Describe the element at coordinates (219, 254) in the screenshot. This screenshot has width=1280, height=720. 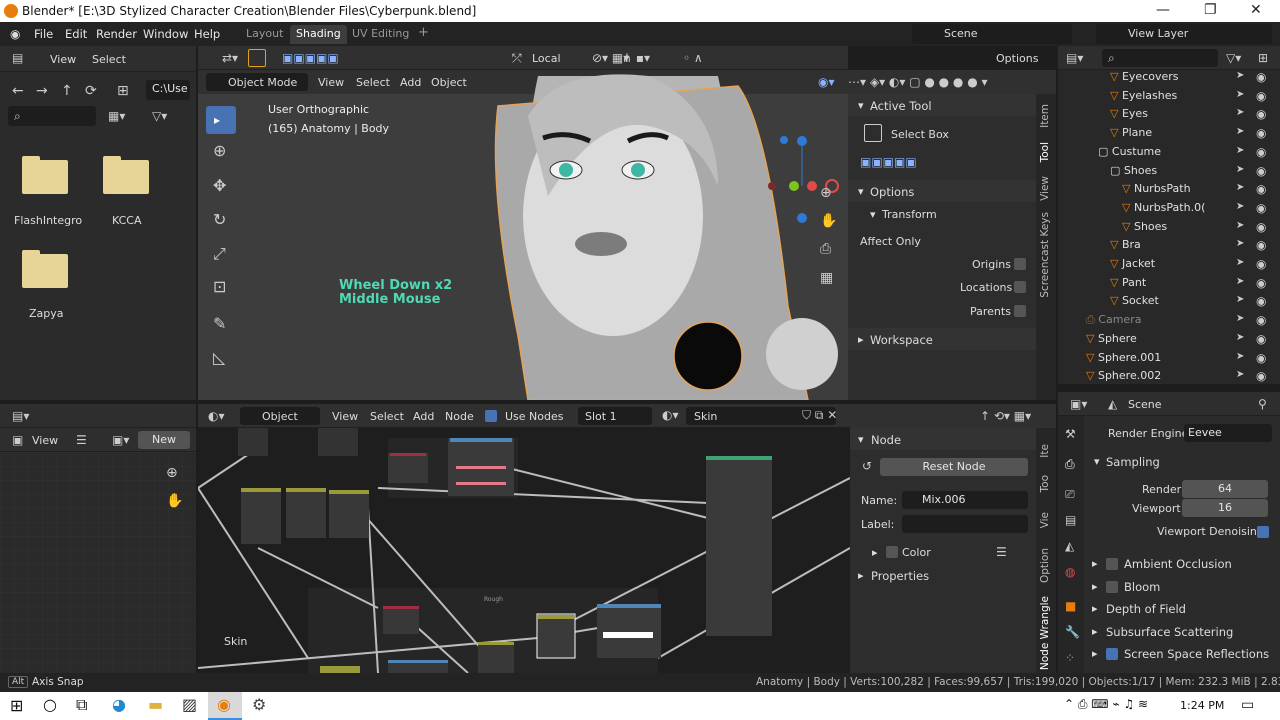
I see `scale-tool-icon: ⤢` at that location.